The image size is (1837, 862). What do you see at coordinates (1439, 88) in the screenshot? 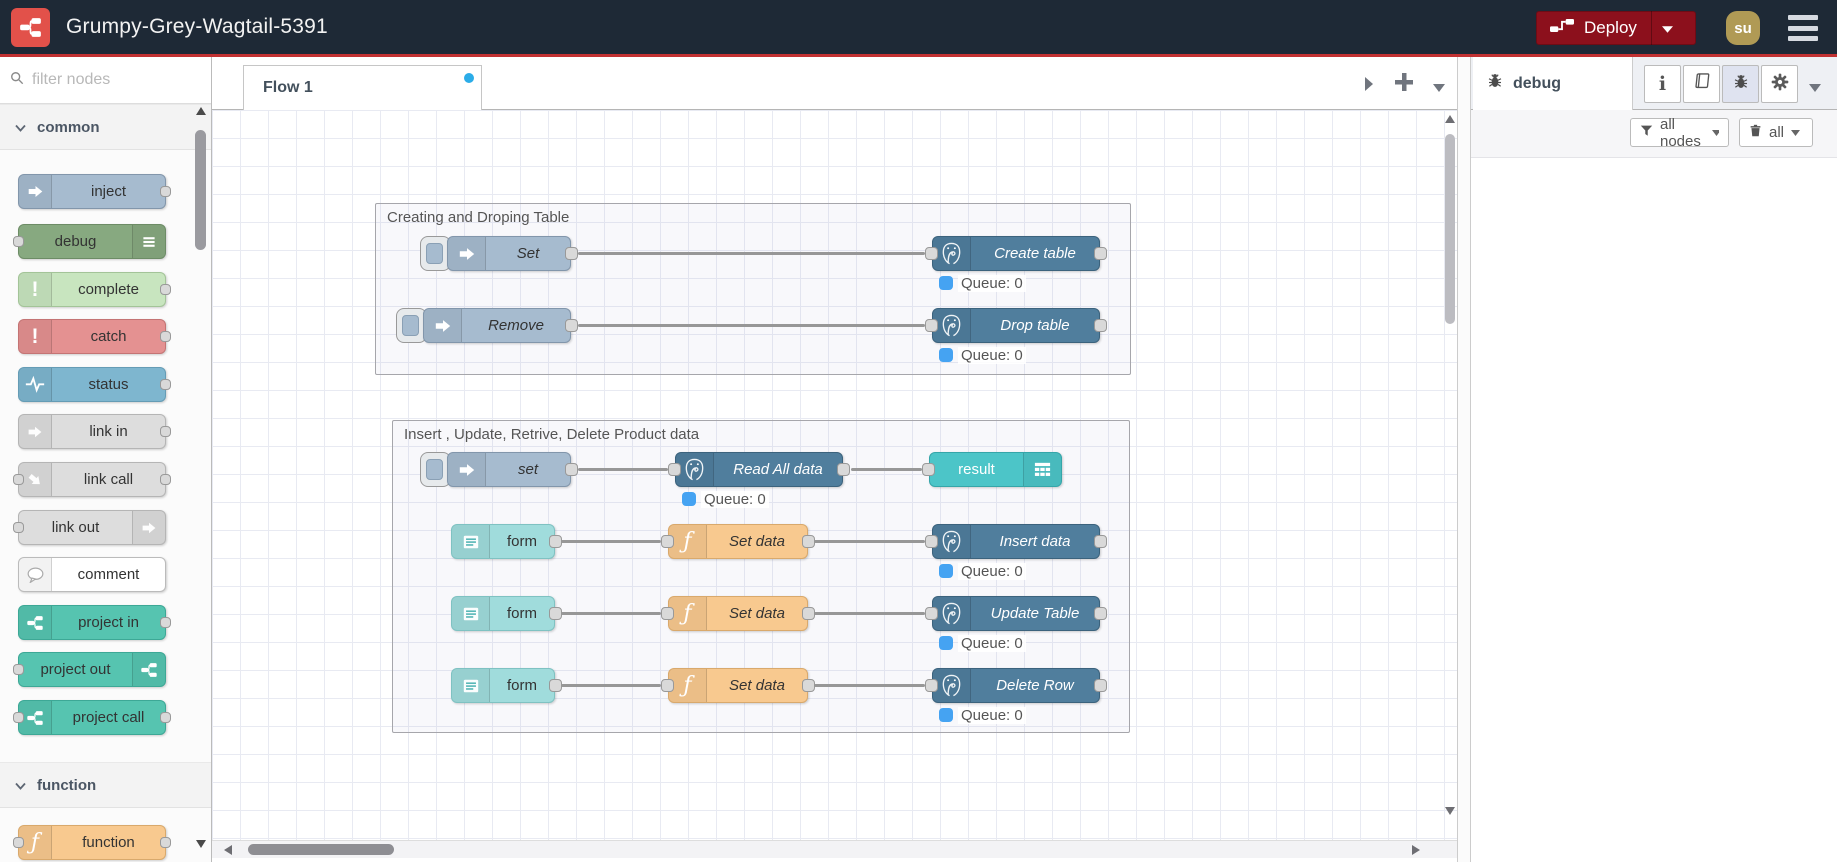
I see `flow-list-caret-icon` at bounding box center [1439, 88].